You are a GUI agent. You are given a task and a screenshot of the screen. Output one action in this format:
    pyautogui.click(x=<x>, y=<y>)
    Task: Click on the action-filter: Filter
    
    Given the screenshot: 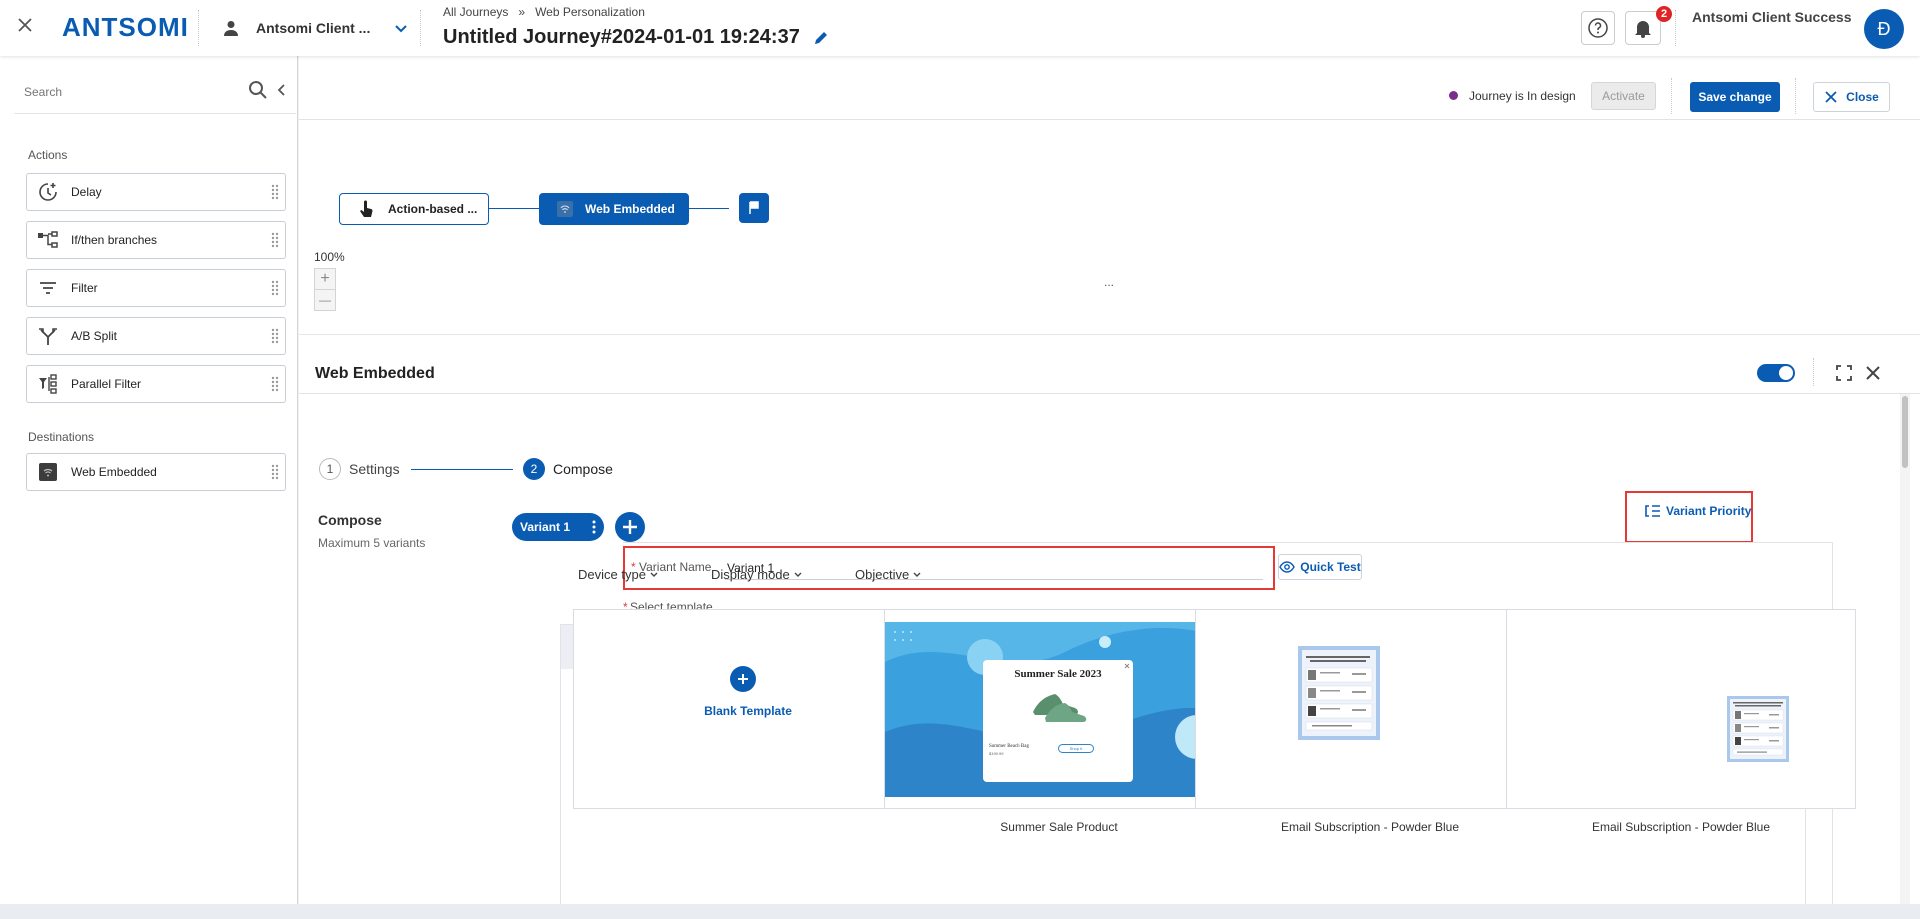 What is the action you would take?
    pyautogui.click(x=156, y=288)
    